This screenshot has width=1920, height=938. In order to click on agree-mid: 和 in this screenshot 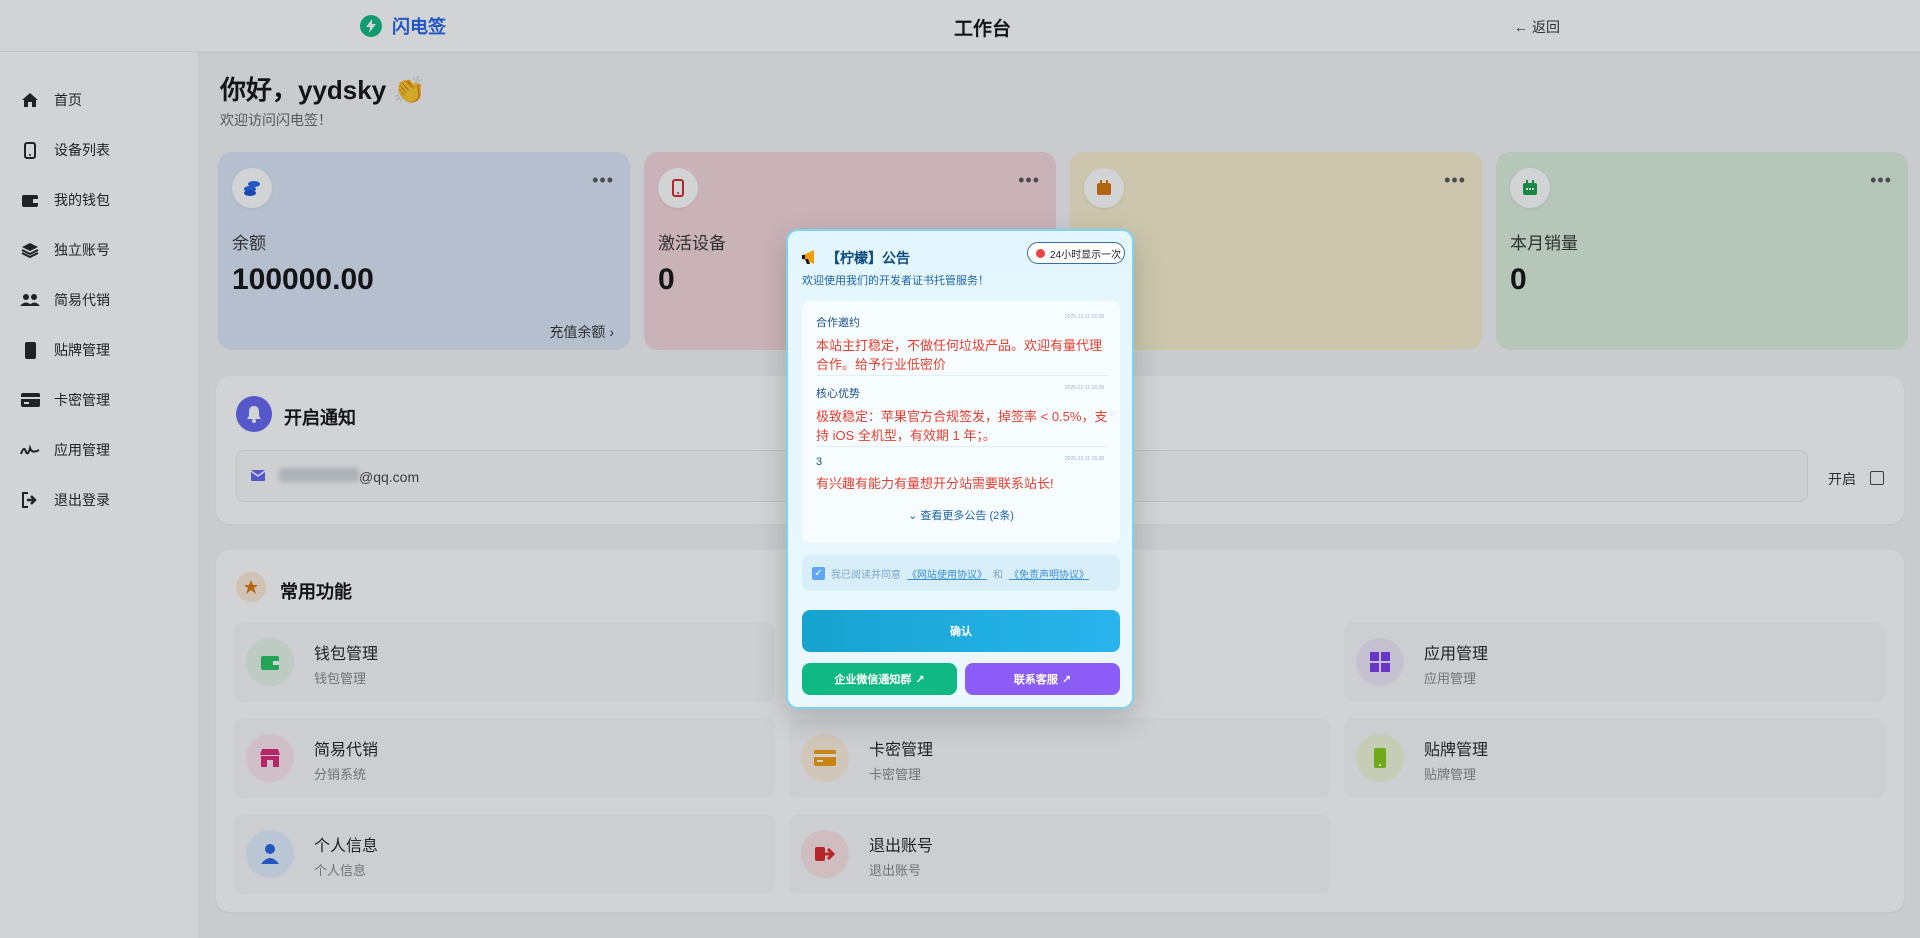, I will do `click(998, 575)`.